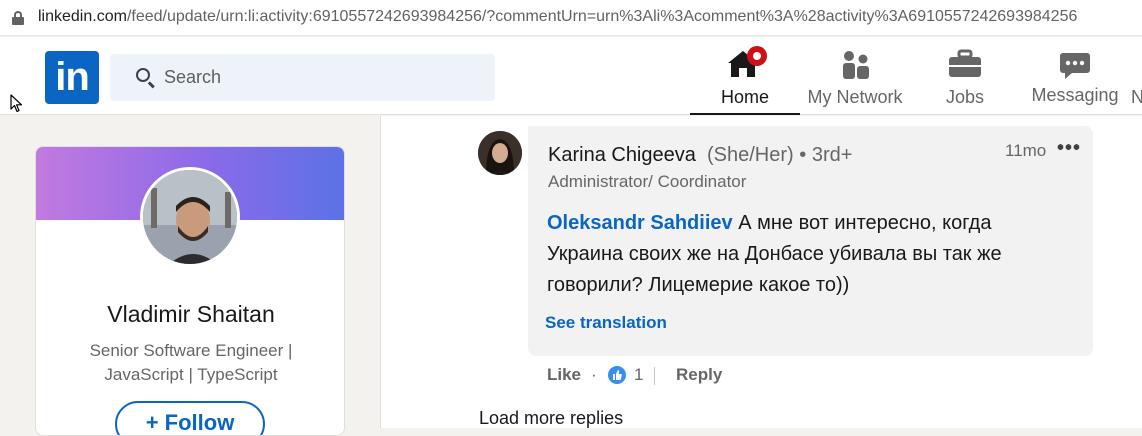  I want to click on reply-button: Reply, so click(699, 375).